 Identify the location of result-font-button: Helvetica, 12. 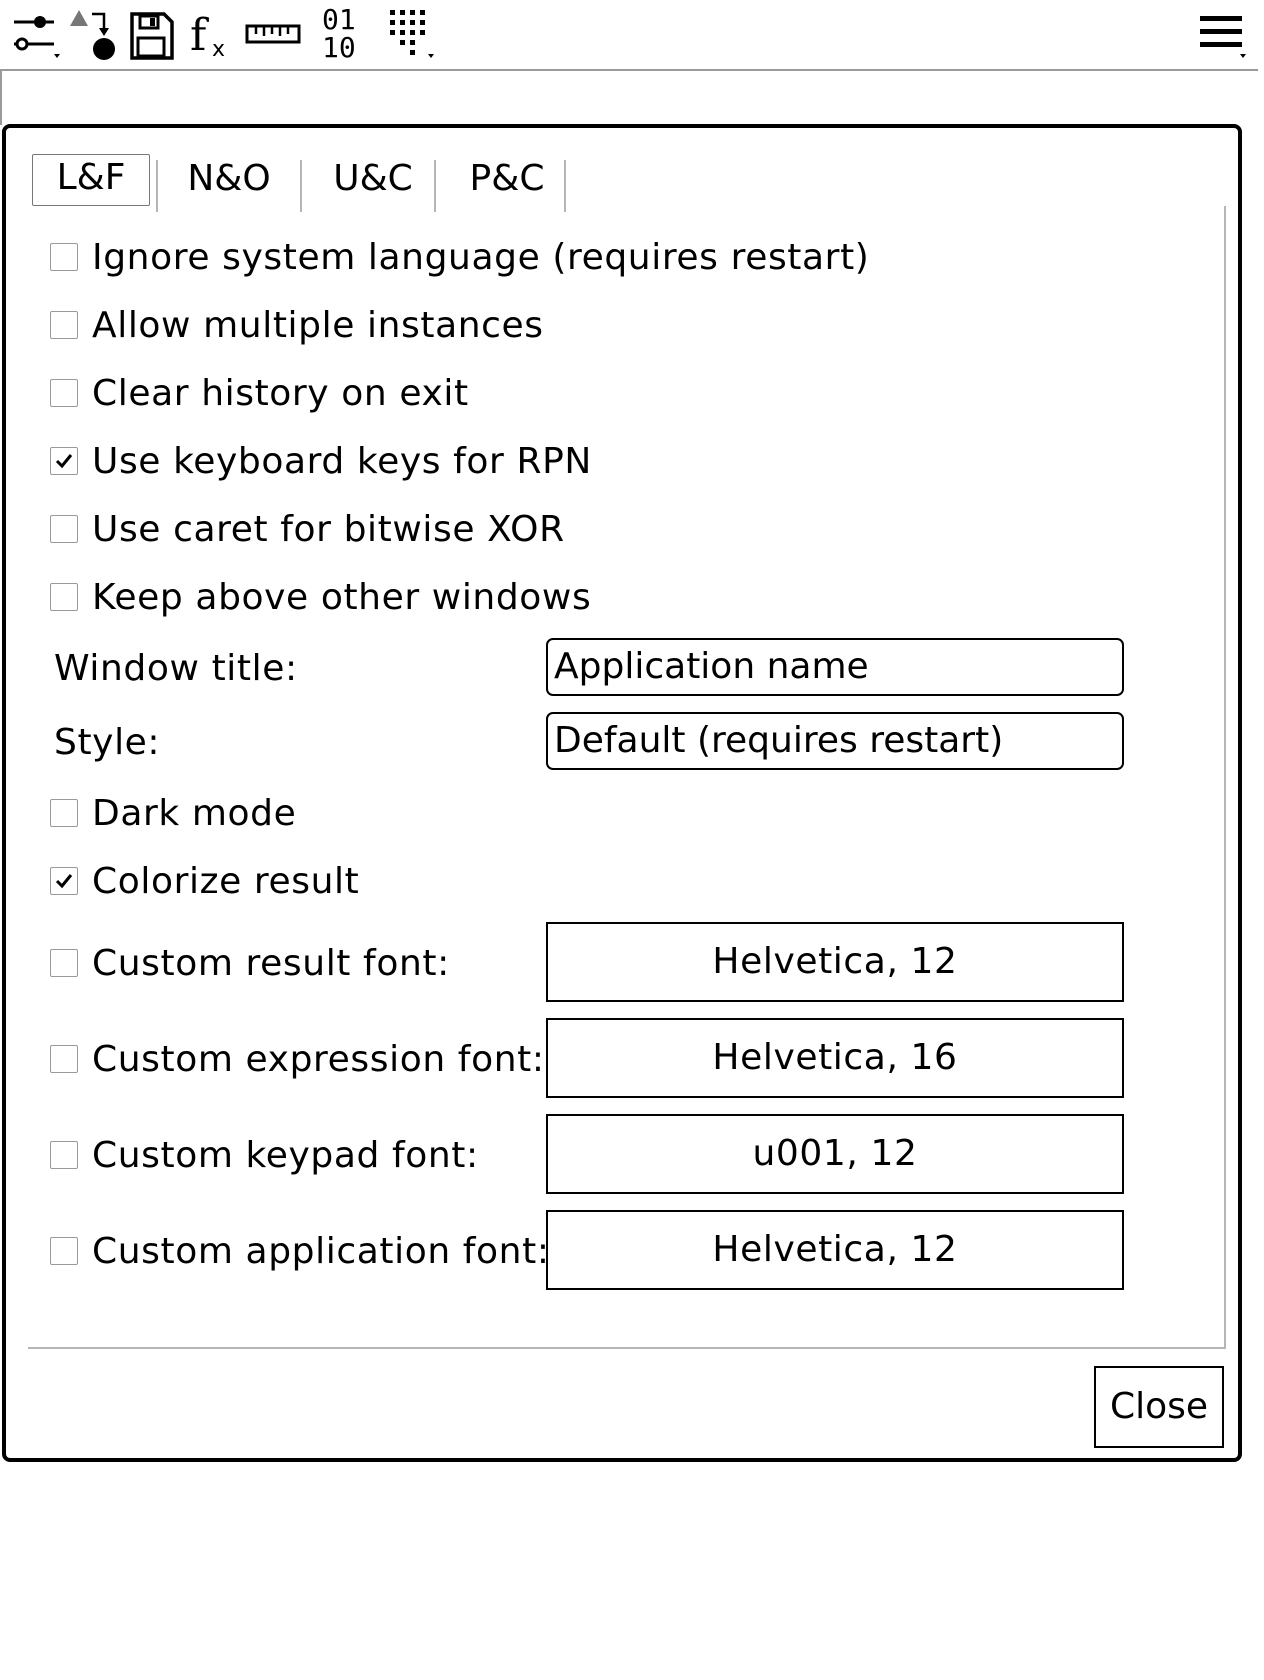
(835, 962).